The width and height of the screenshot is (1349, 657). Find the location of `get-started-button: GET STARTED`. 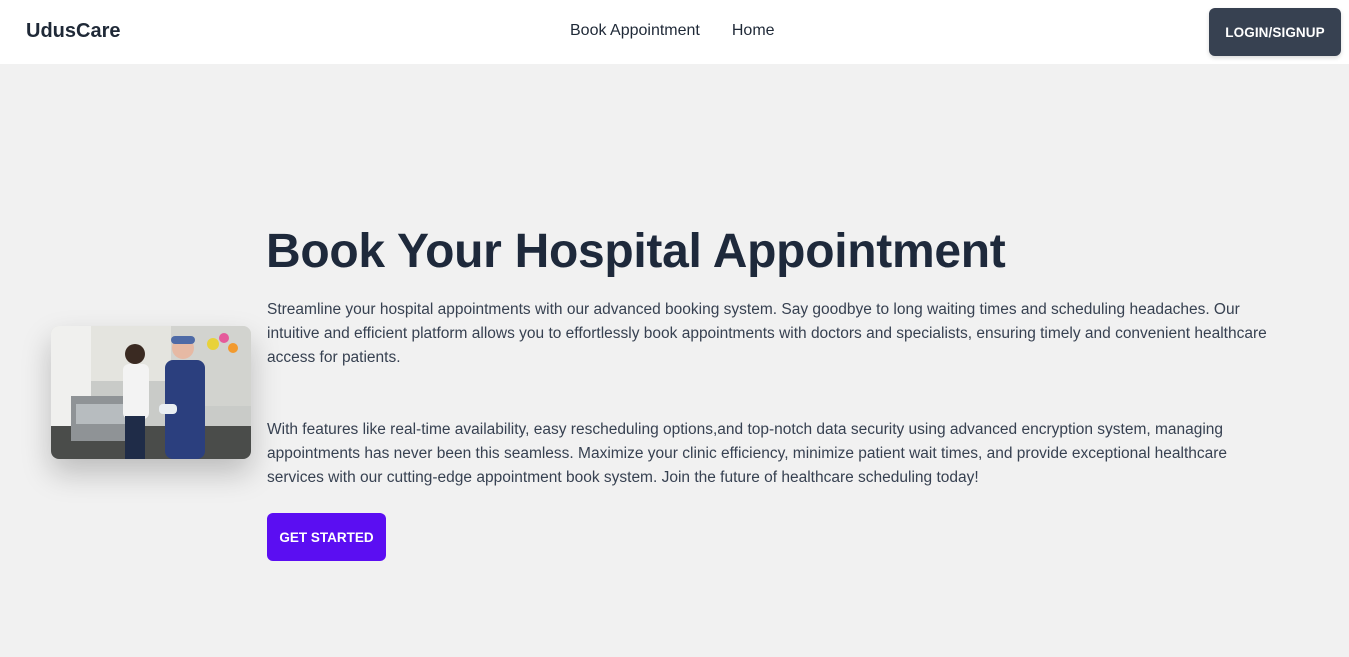

get-started-button: GET STARTED is located at coordinates (326, 537).